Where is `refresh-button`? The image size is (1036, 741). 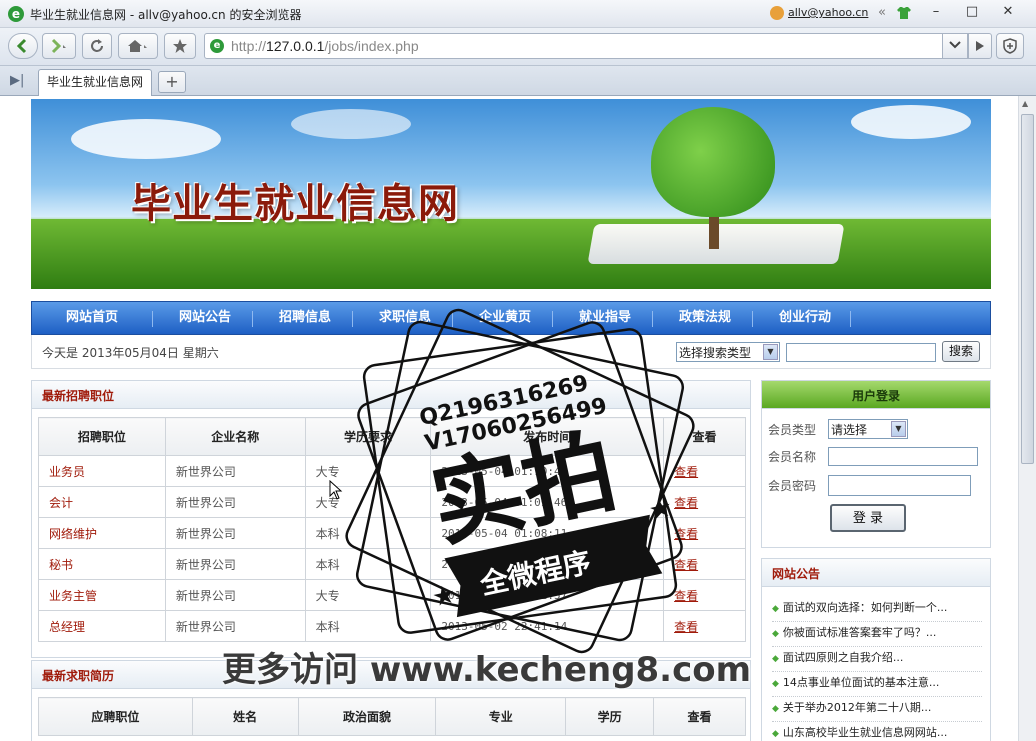 refresh-button is located at coordinates (97, 46).